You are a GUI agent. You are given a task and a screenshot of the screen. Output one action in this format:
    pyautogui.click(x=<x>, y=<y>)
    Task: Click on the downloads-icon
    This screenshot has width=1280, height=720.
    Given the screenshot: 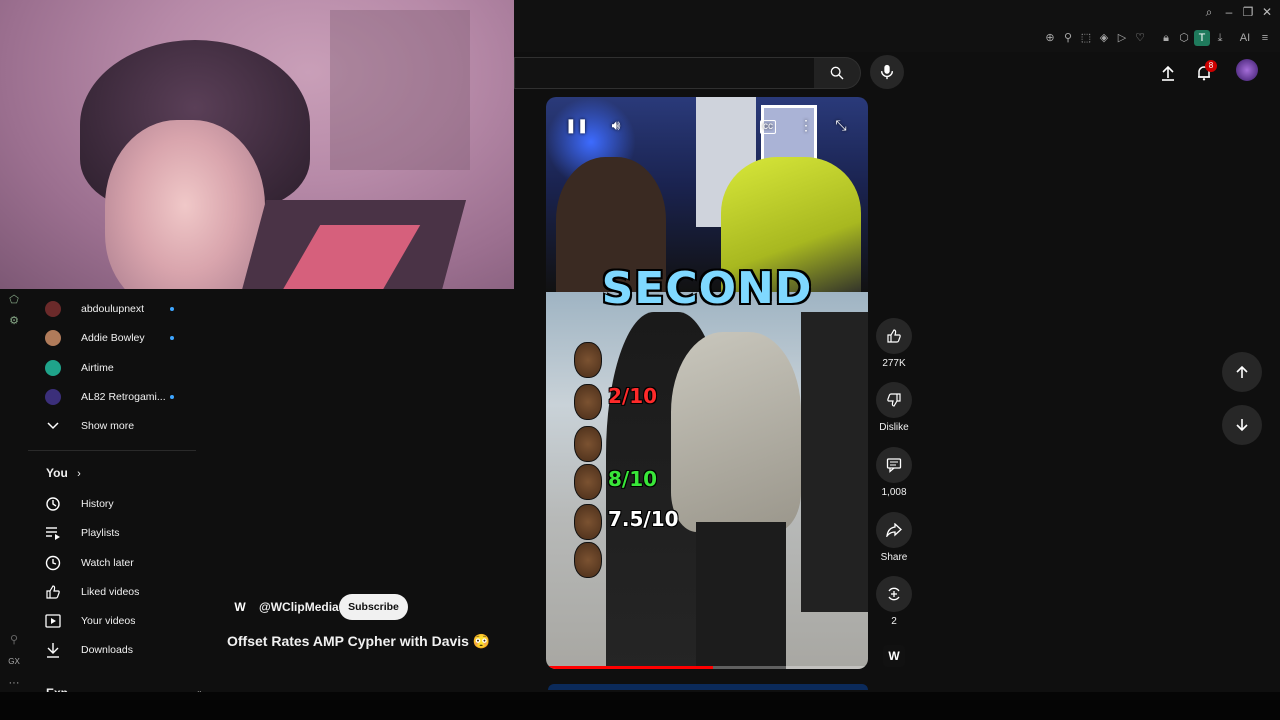 What is the action you would take?
    pyautogui.click(x=53, y=650)
    